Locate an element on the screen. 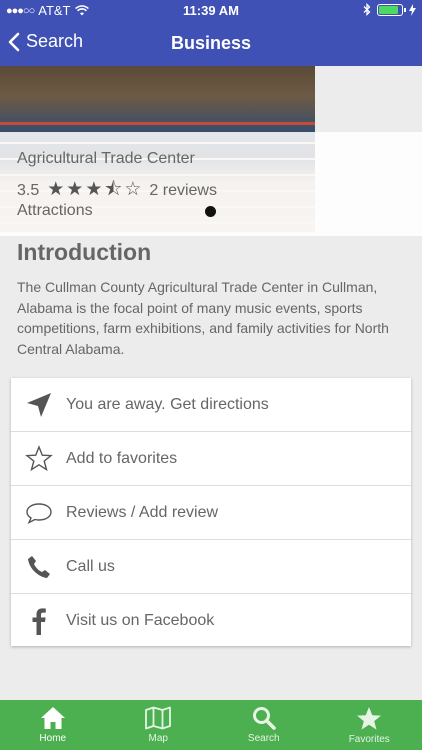 Image resolution: width=422 pixels, height=750 pixels. map-icon is located at coordinates (158, 718).